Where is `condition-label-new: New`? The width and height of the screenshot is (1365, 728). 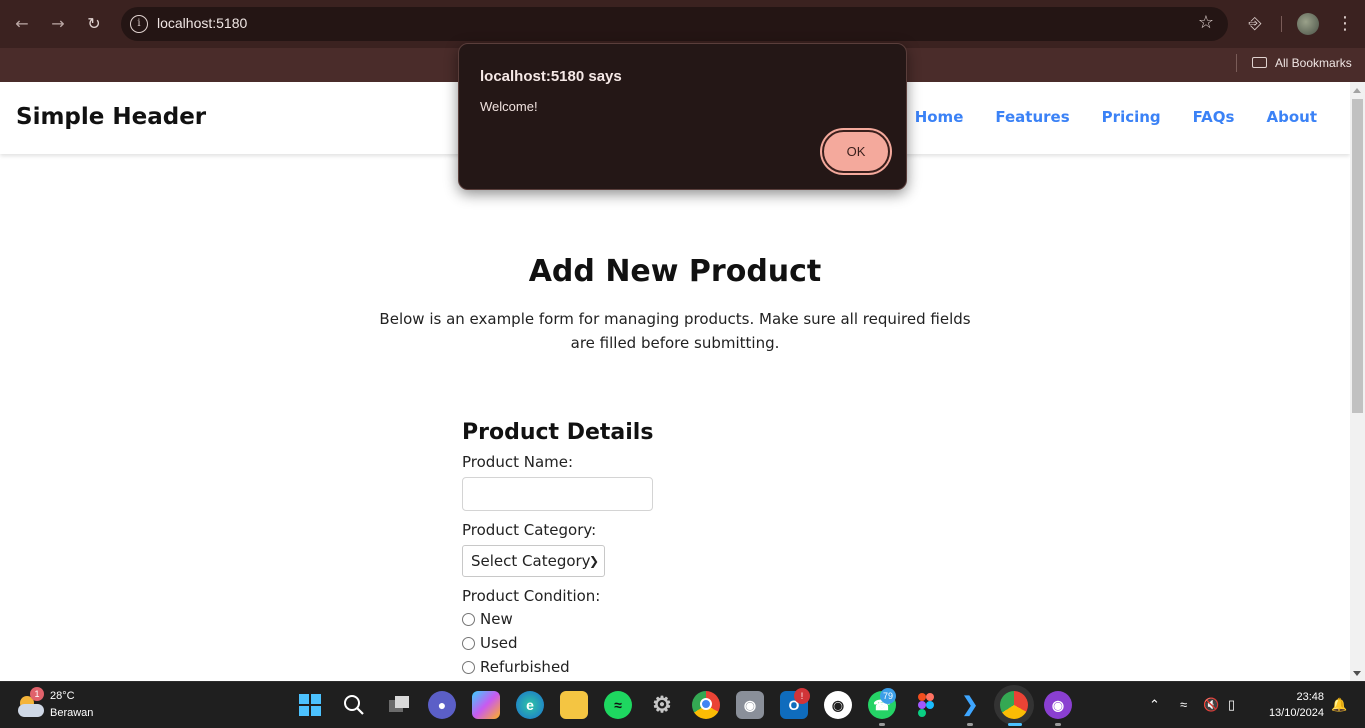 condition-label-new: New is located at coordinates (496, 619).